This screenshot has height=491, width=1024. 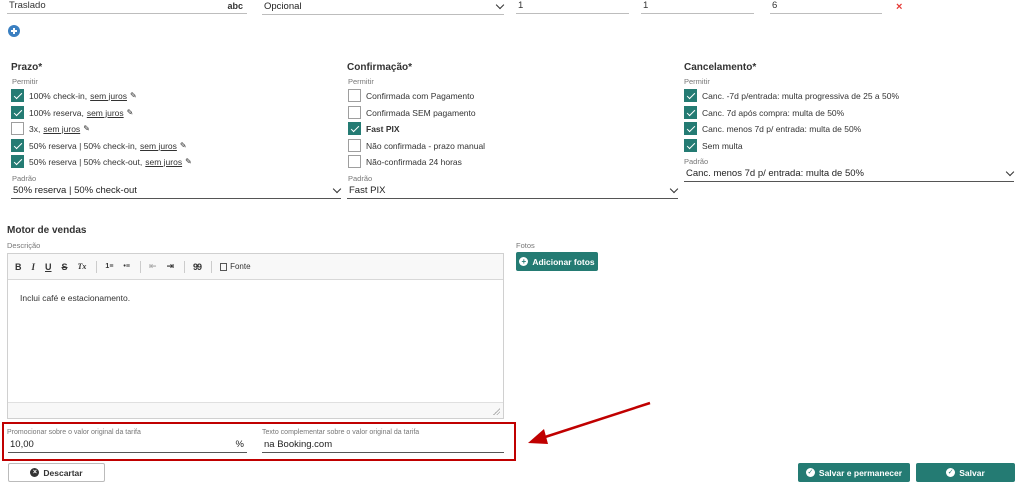 What do you see at coordinates (965, 472) in the screenshot?
I see `save-button: ✓ Salvar` at bounding box center [965, 472].